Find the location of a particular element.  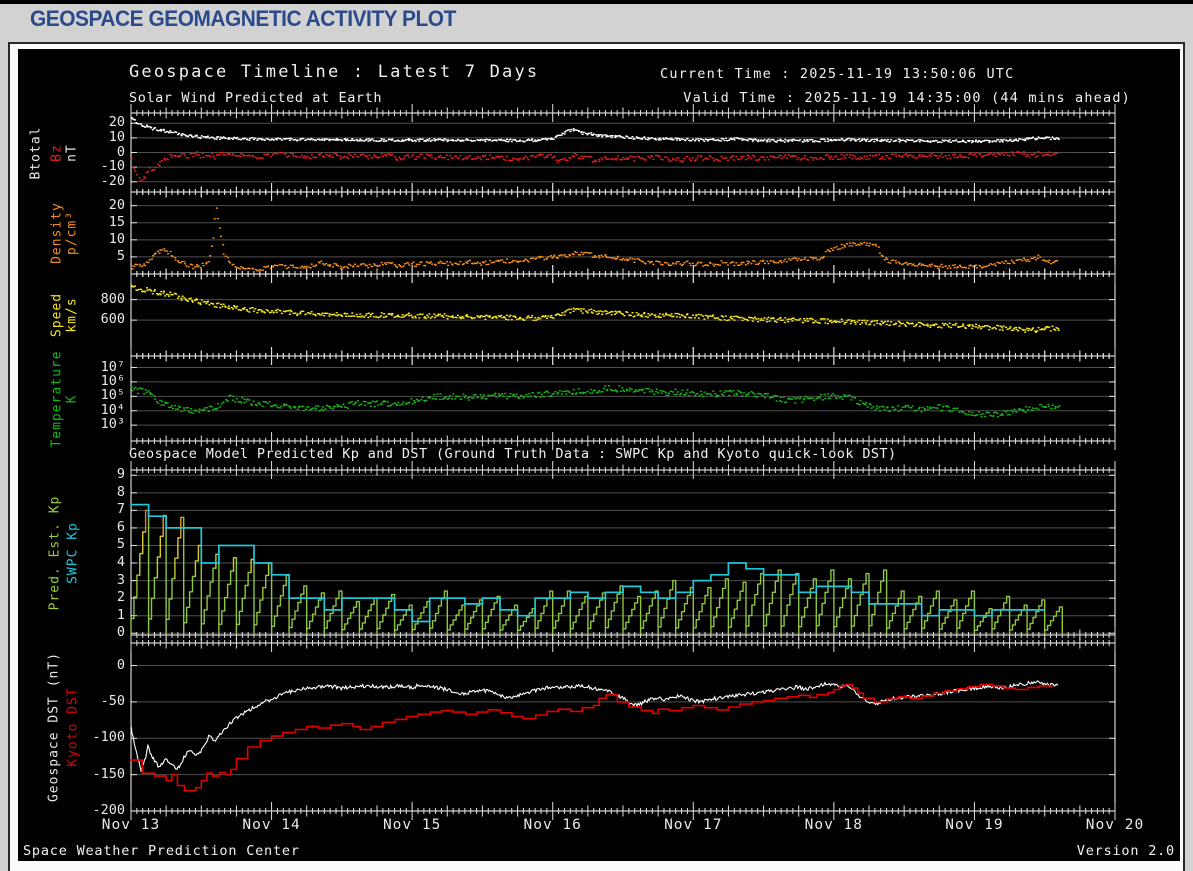

y-tick-label: 7 is located at coordinates (120, 509).